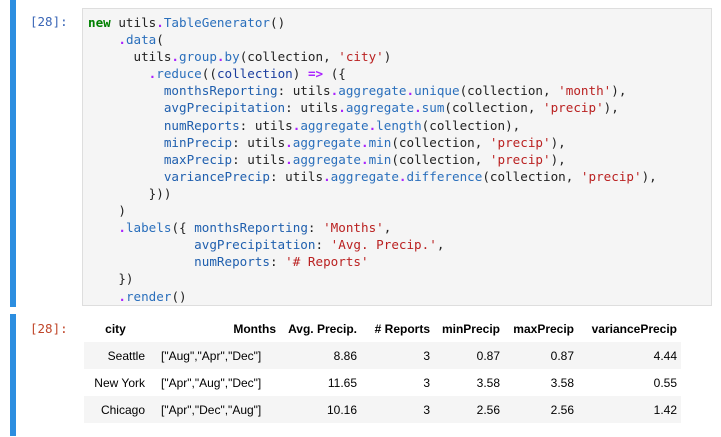 The image size is (721, 437). I want to click on code-line: new utils.TableGenerator(), so click(372, 22).